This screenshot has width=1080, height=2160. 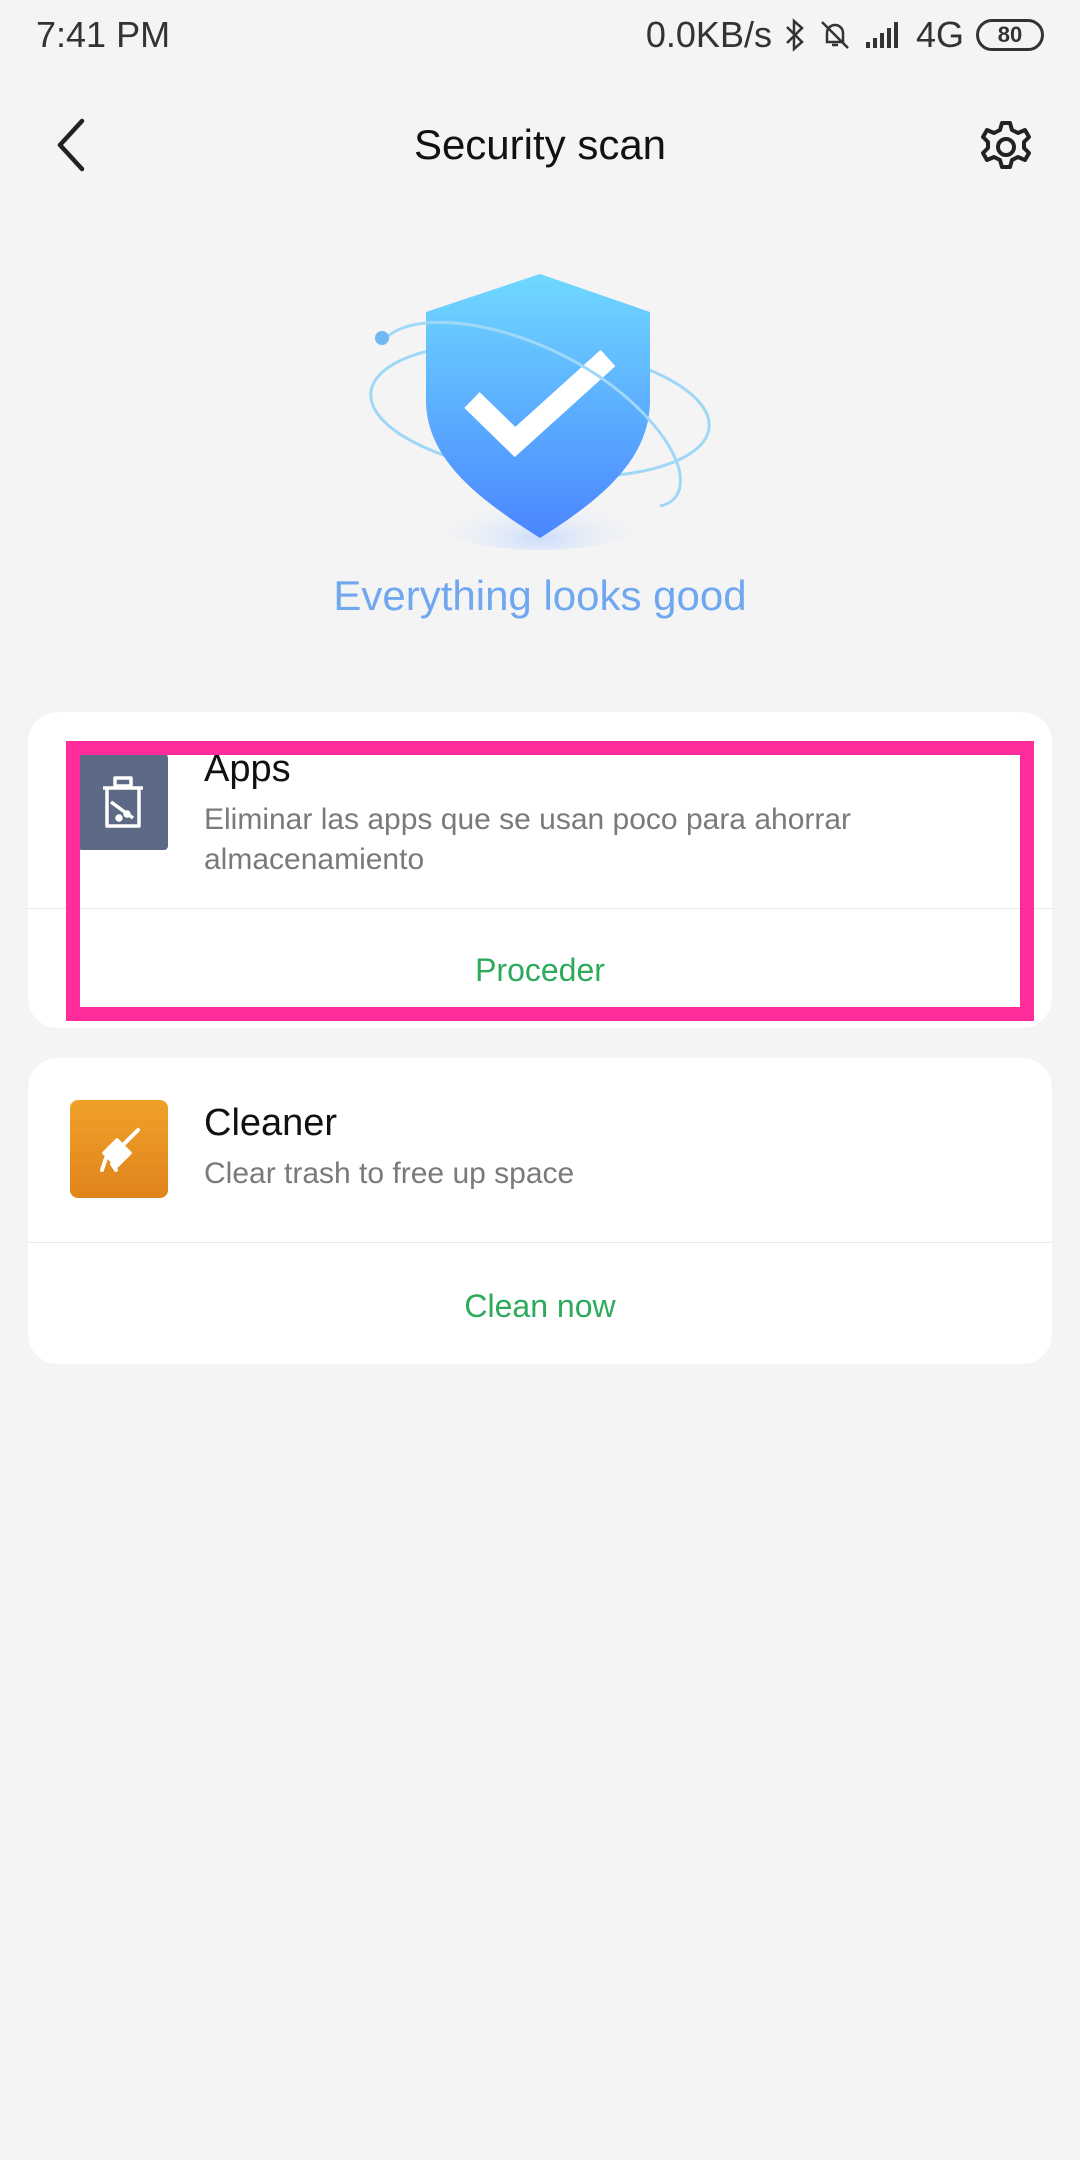 I want to click on status-icons: 0.0KB/s 4G 80, so click(x=845, y=35).